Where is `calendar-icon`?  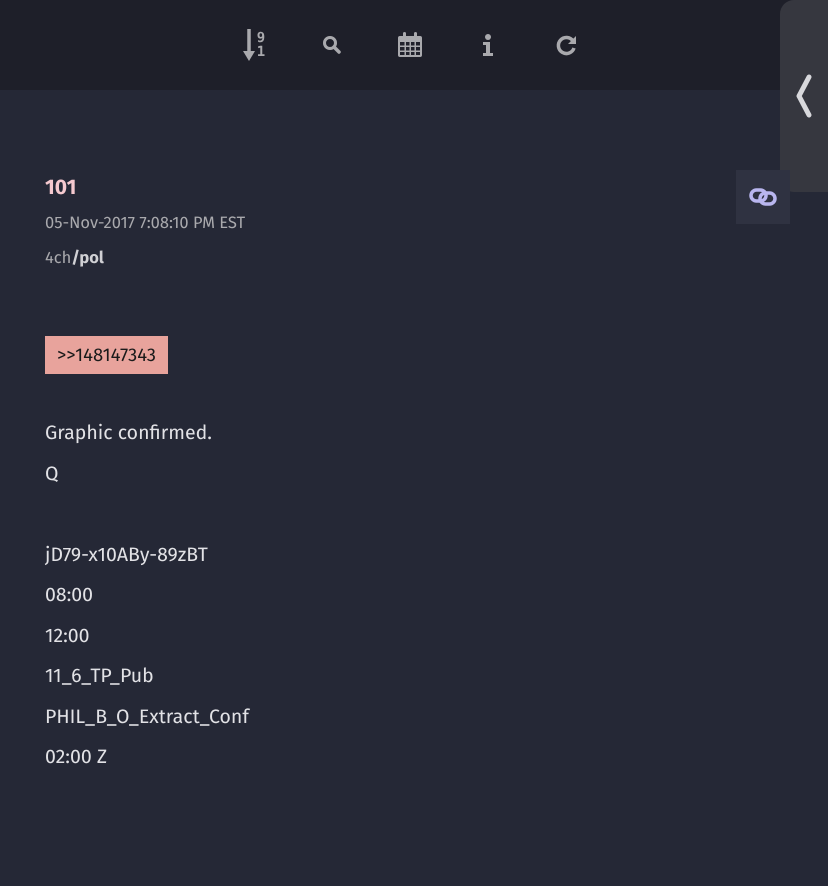 calendar-icon is located at coordinates (410, 45).